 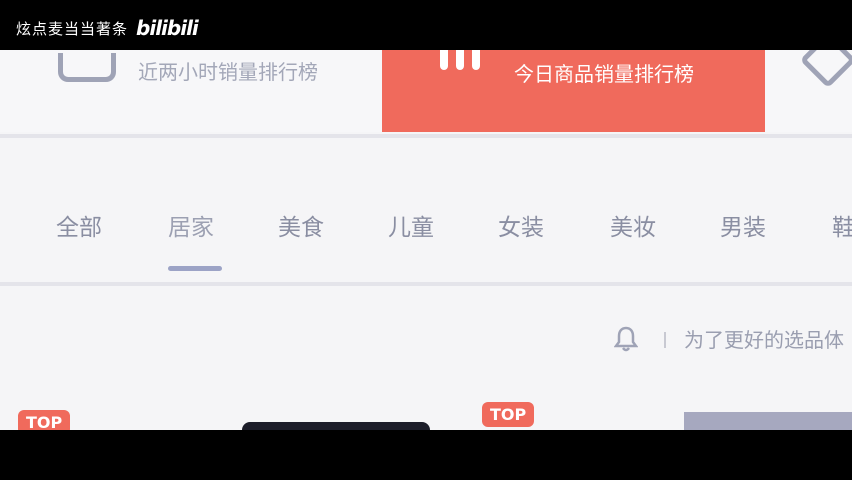 What do you see at coordinates (768, 421) in the screenshot?
I see `product-card-label` at bounding box center [768, 421].